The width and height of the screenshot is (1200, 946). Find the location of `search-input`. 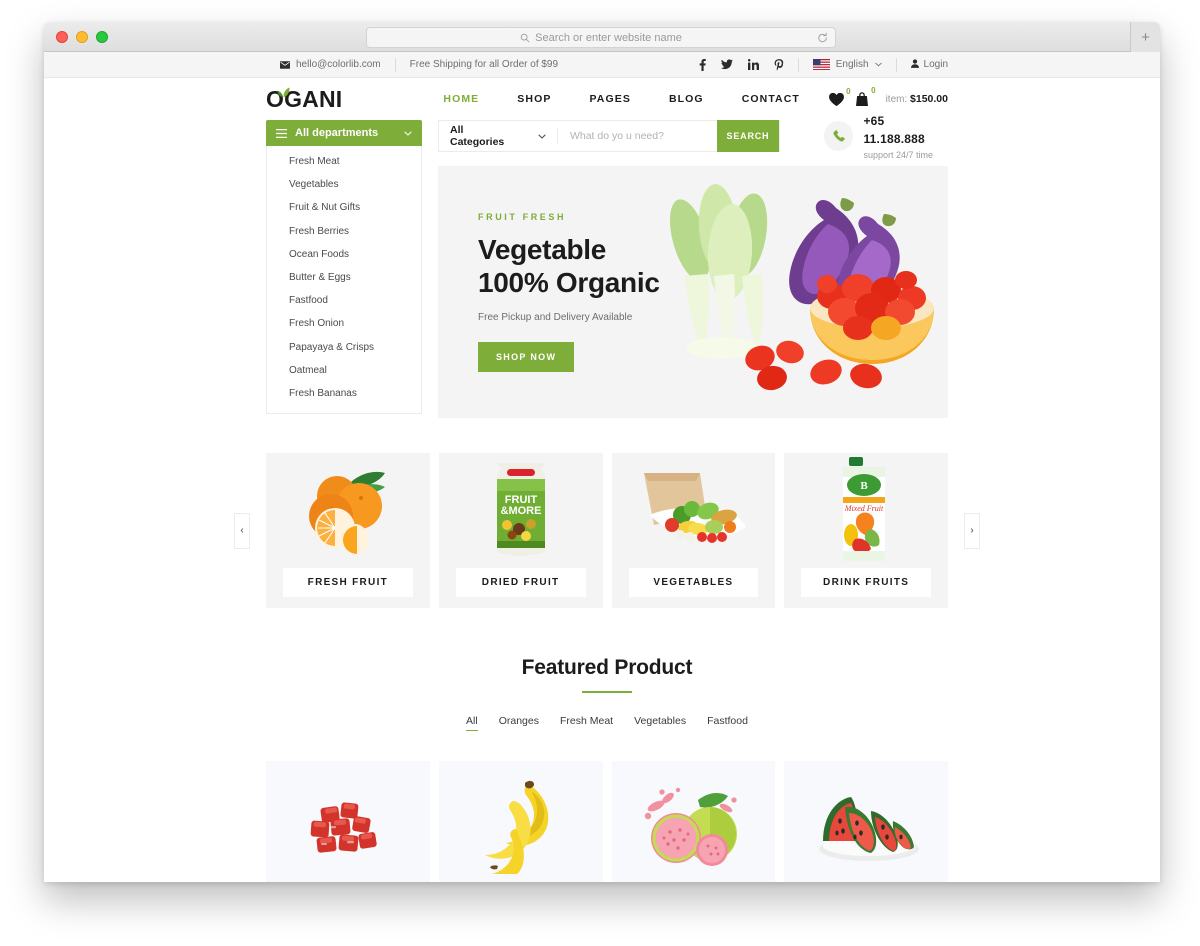

search-input is located at coordinates (637, 136).